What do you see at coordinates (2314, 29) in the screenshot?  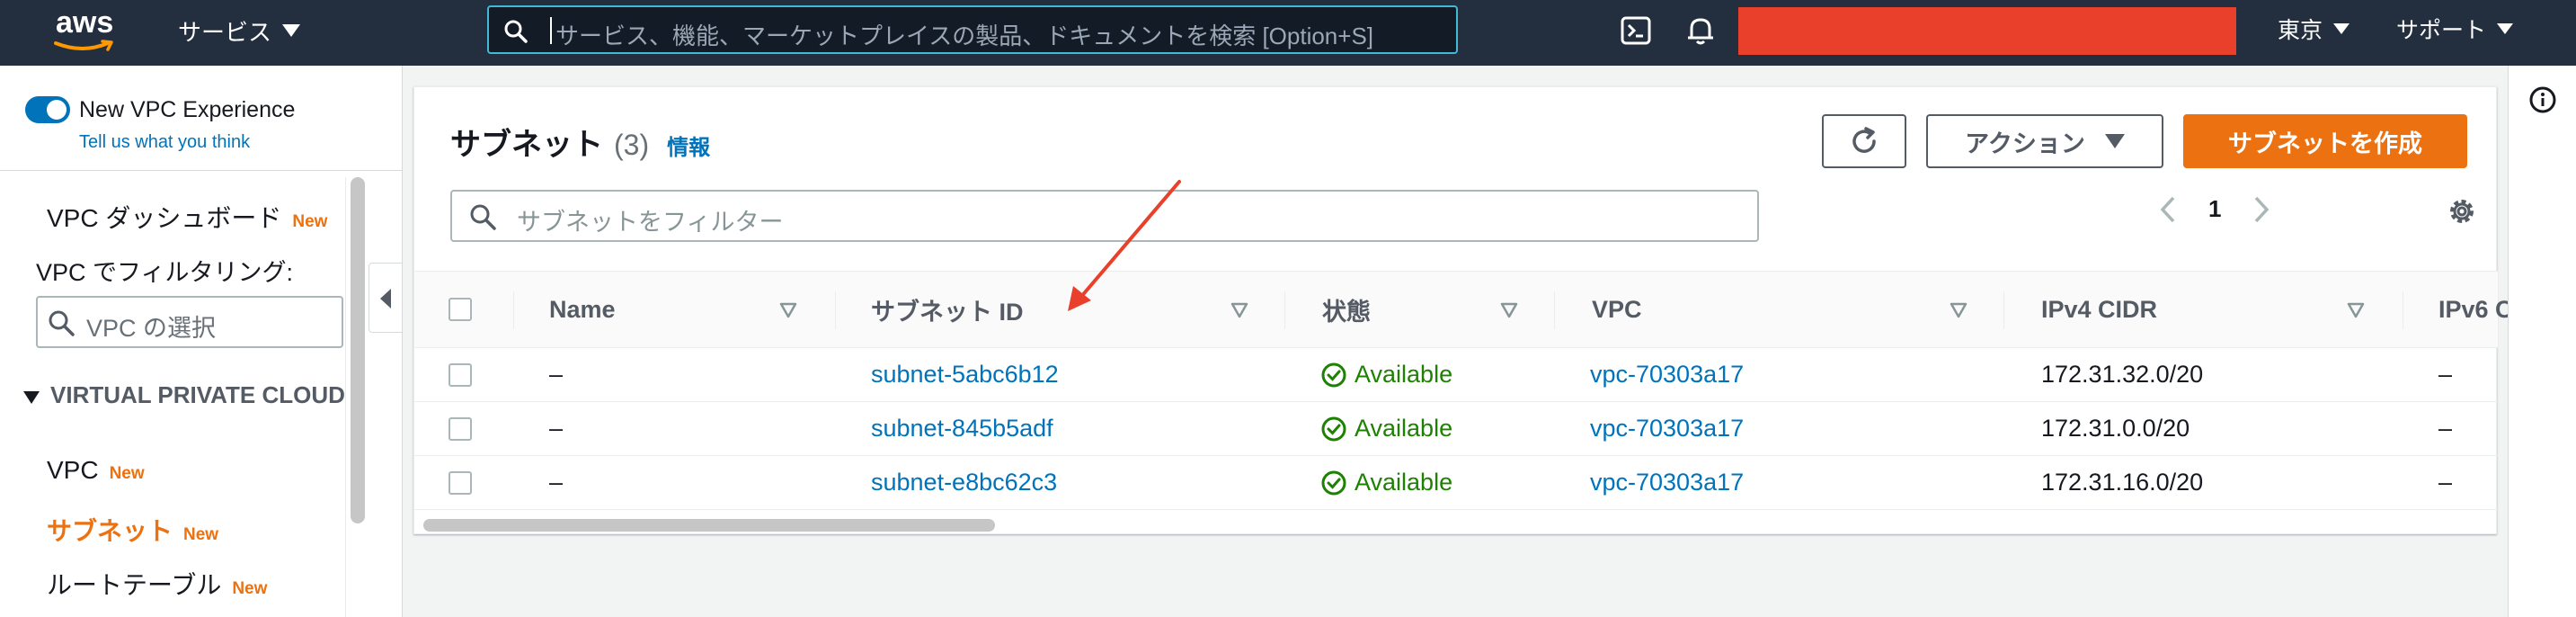 I see `region-selector: 東京` at bounding box center [2314, 29].